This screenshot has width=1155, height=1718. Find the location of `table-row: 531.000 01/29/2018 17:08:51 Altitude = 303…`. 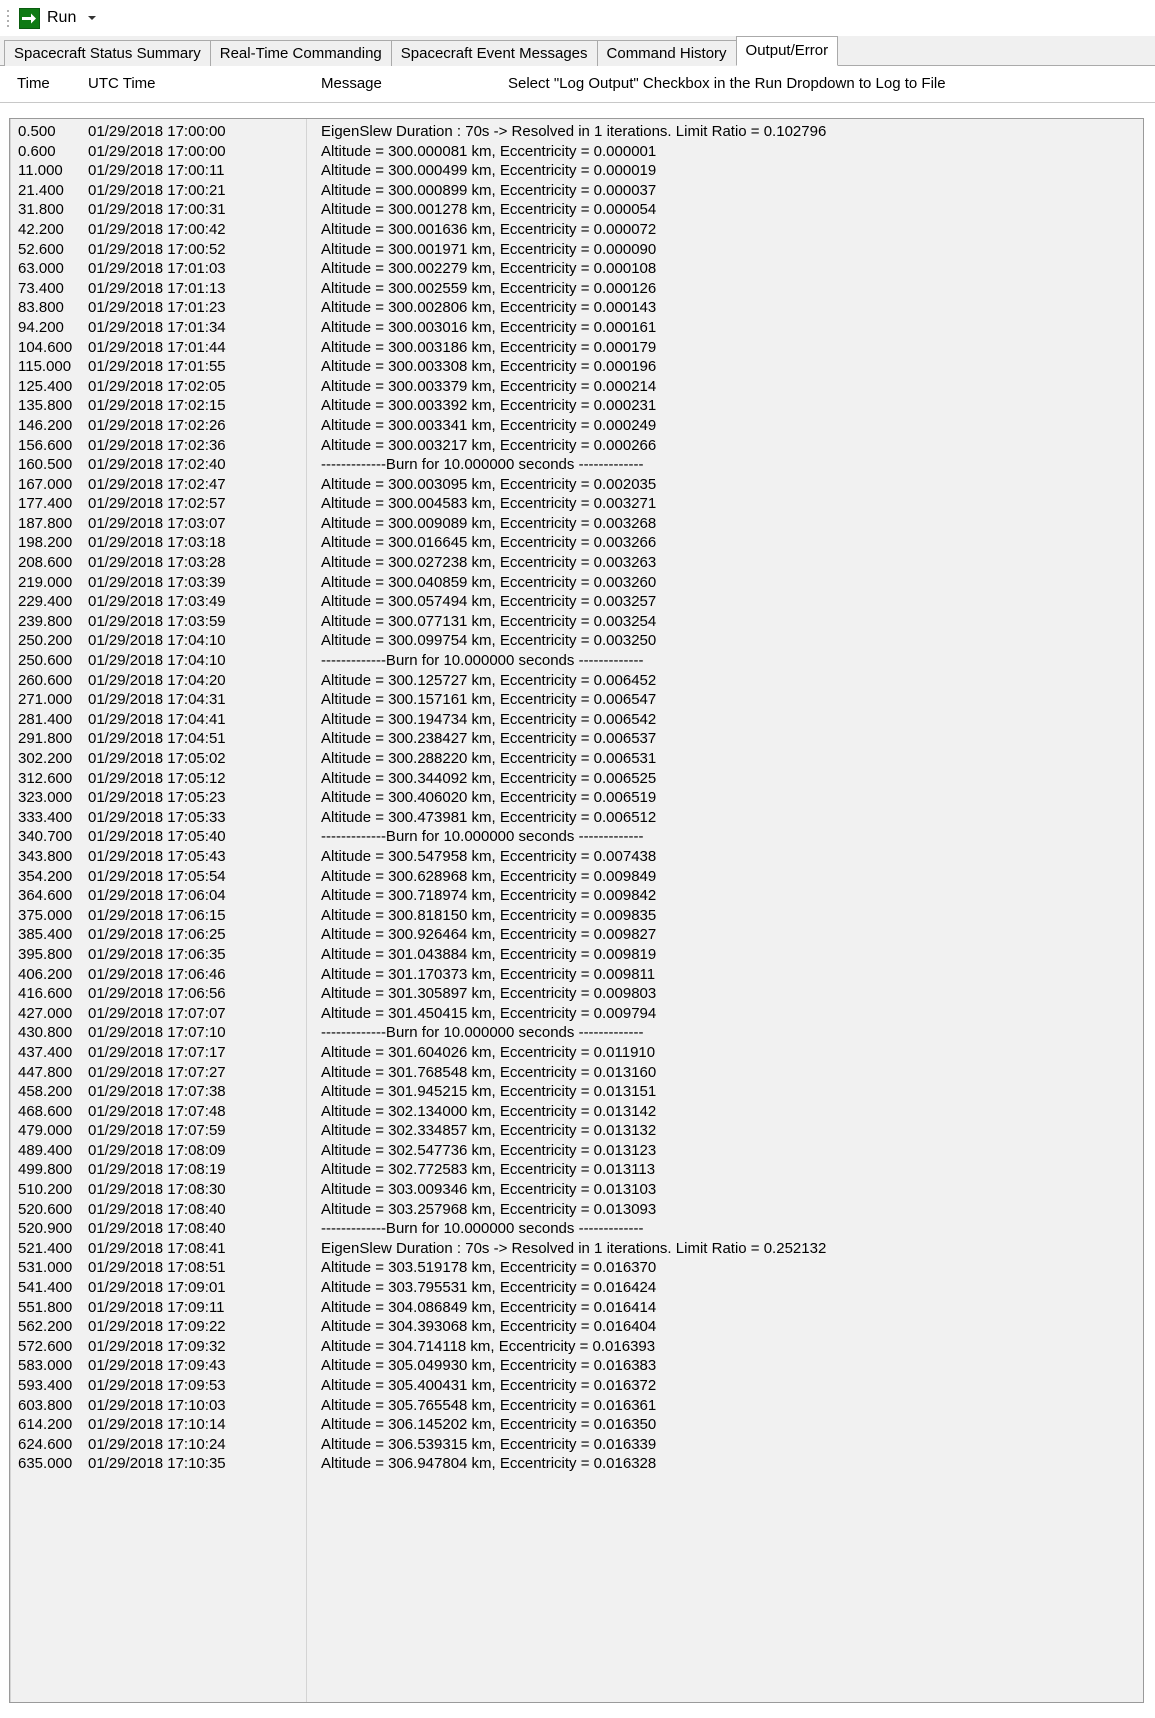

table-row: 531.000 01/29/2018 17:08:51 Altitude = 303… is located at coordinates (576, 1268).